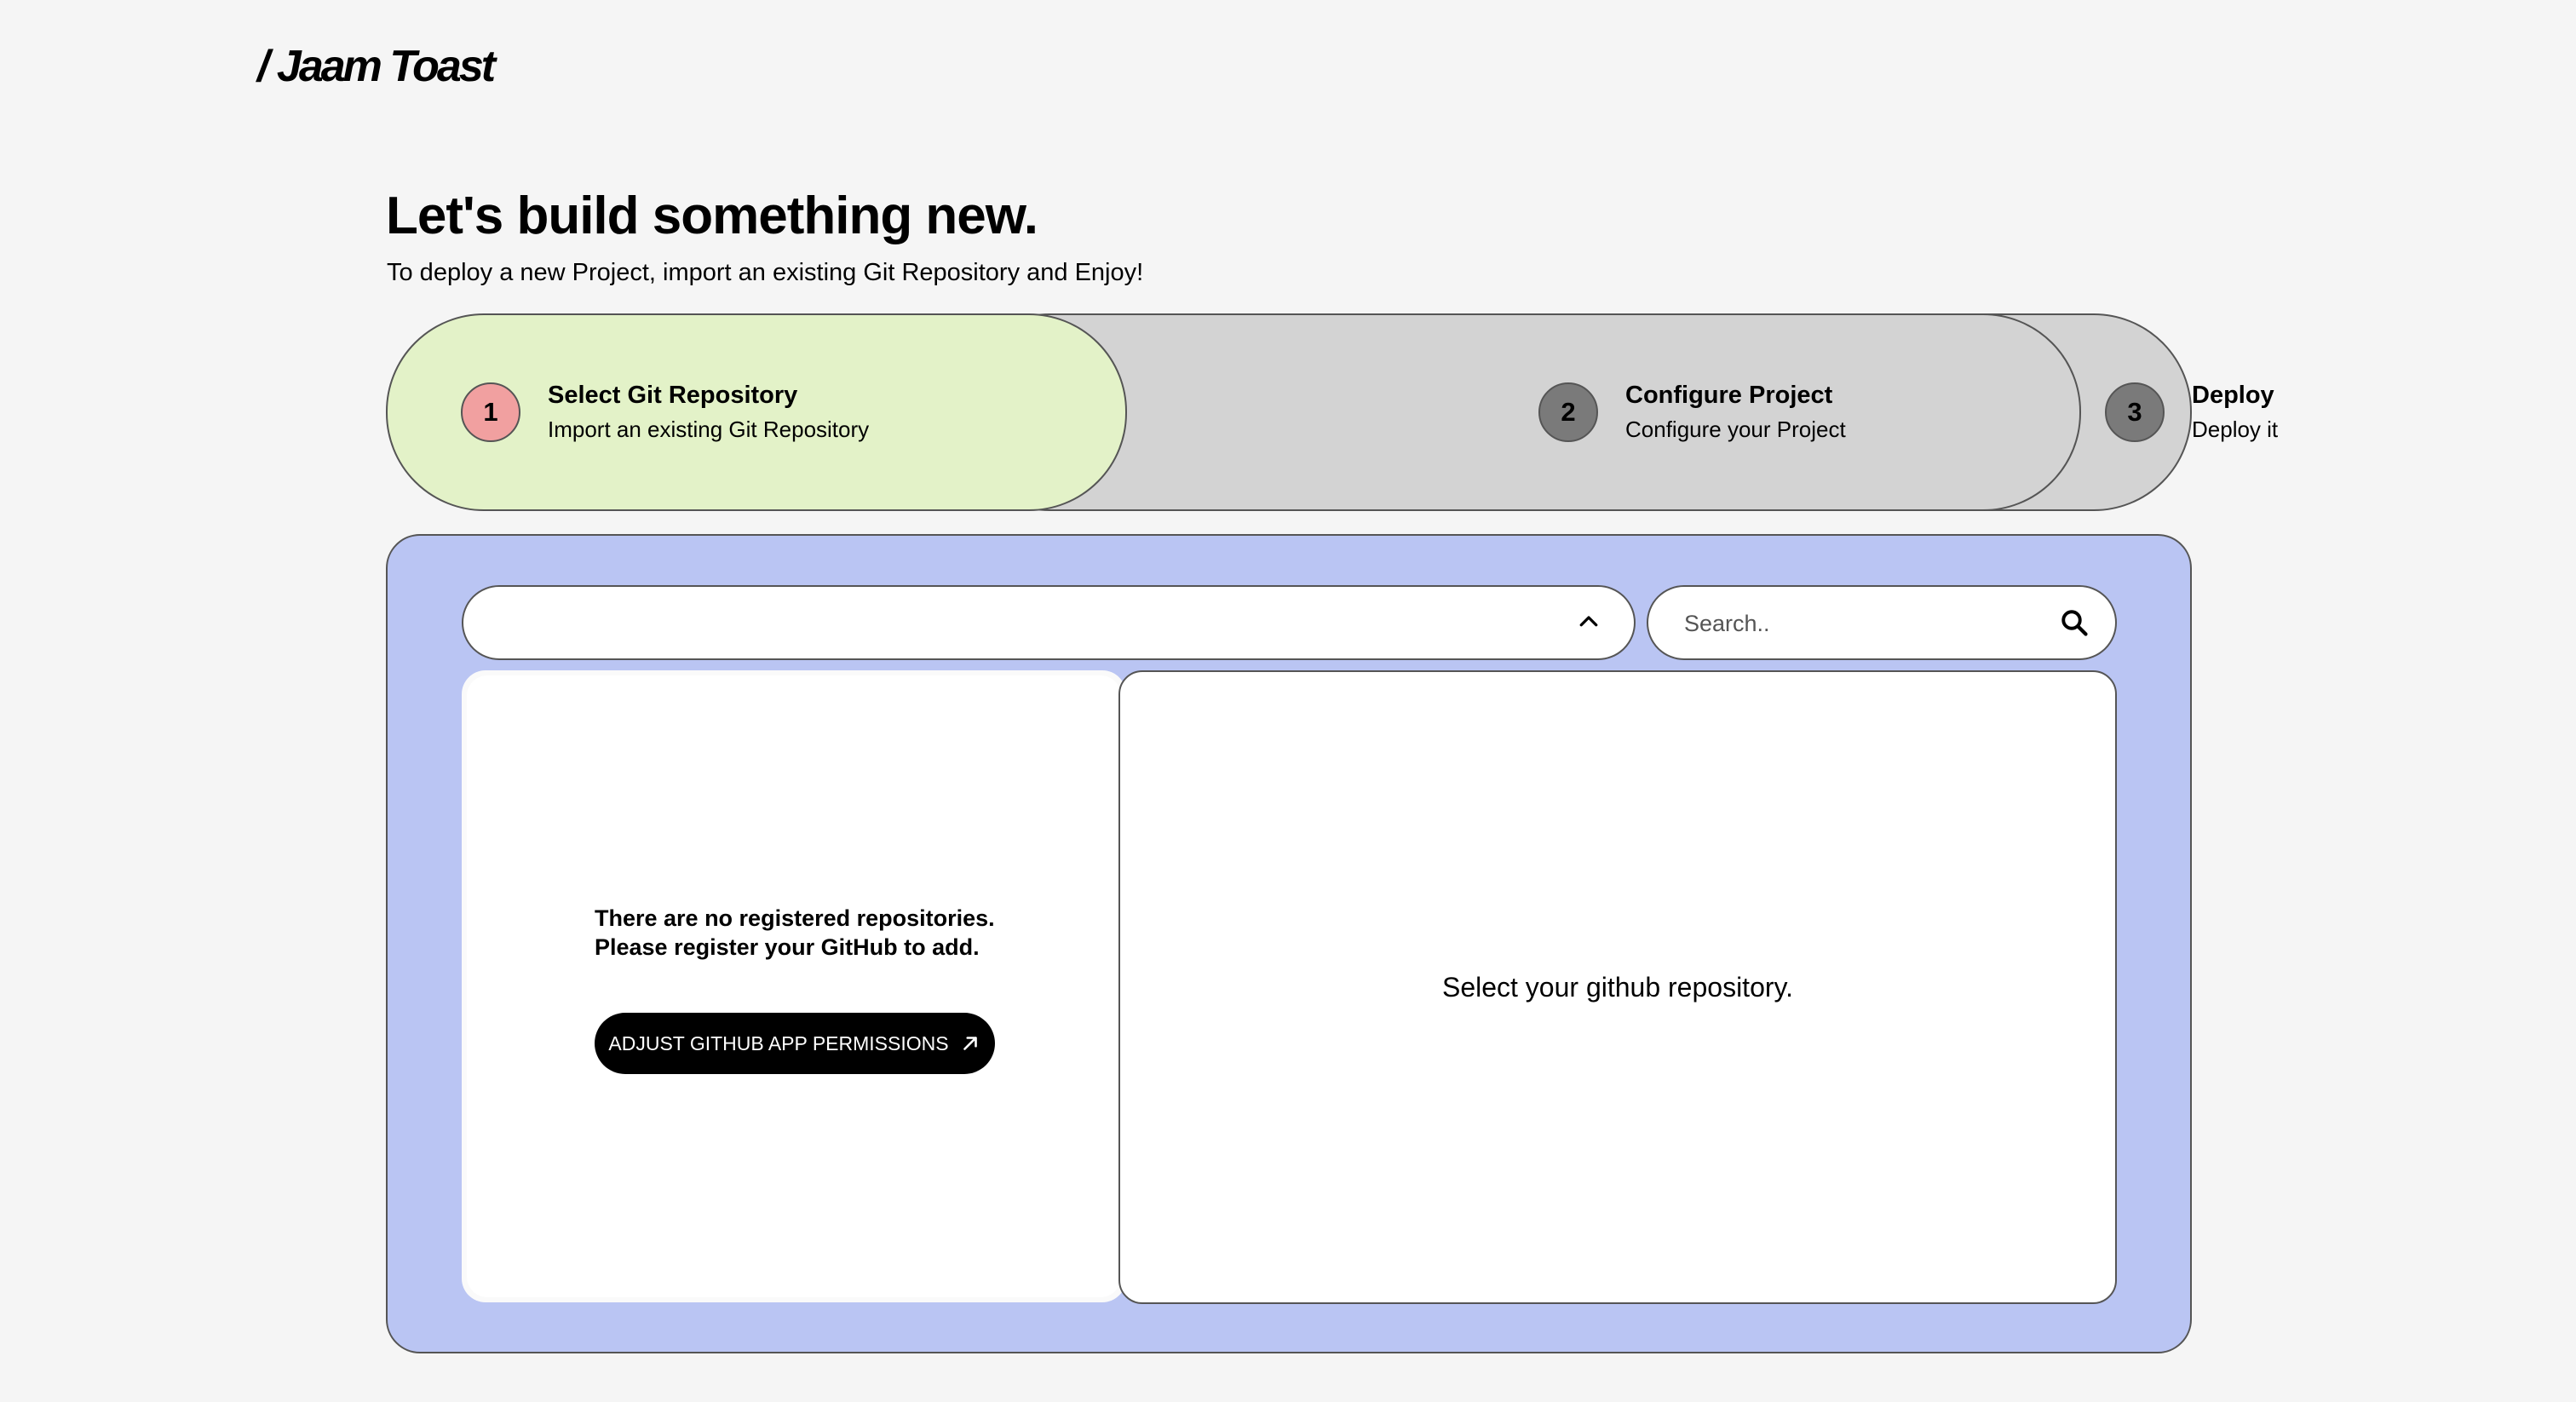  Describe the element at coordinates (1729, 395) in the screenshot. I see `step-title: Configure Project` at that location.